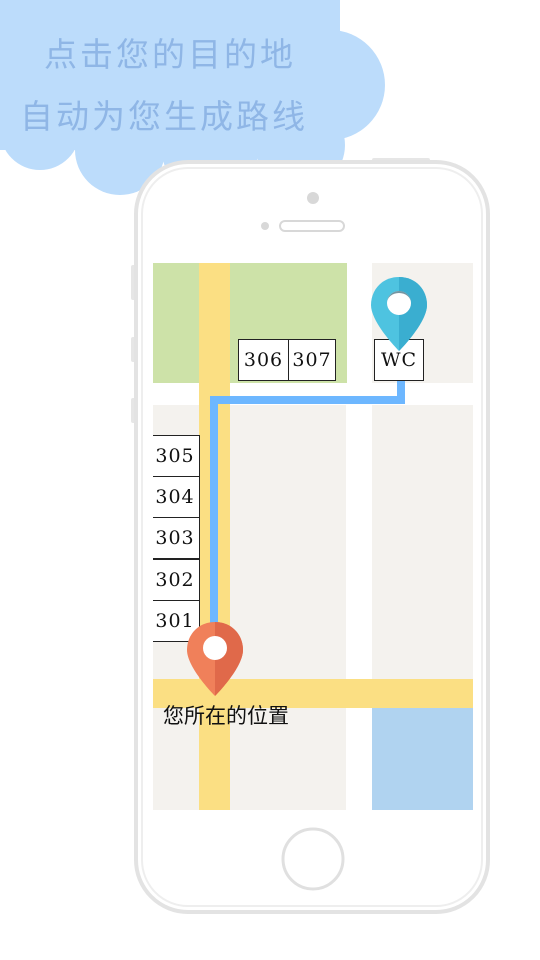 The image size is (540, 960). I want to click on room-302: 302, so click(176, 580).